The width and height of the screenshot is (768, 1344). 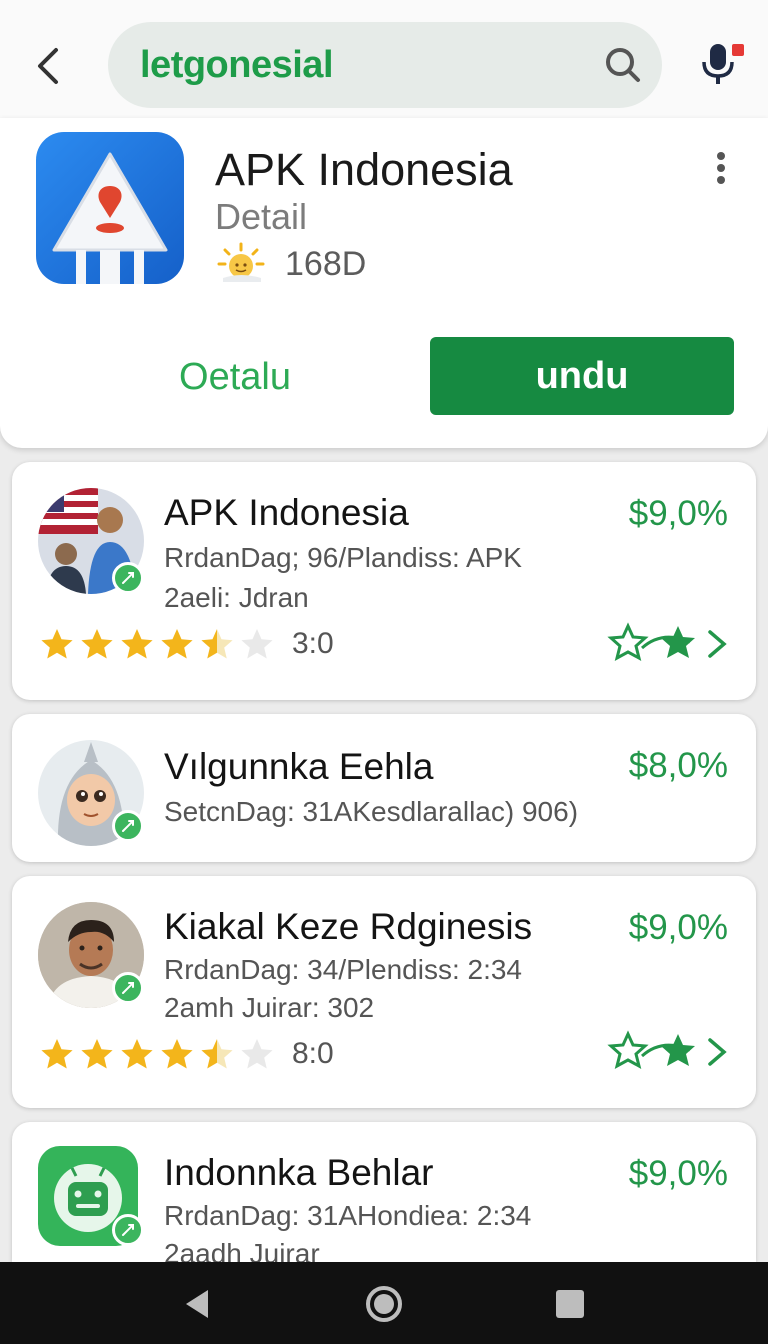 I want to click on rating-value: 8:0, so click(x=313, y=1053).